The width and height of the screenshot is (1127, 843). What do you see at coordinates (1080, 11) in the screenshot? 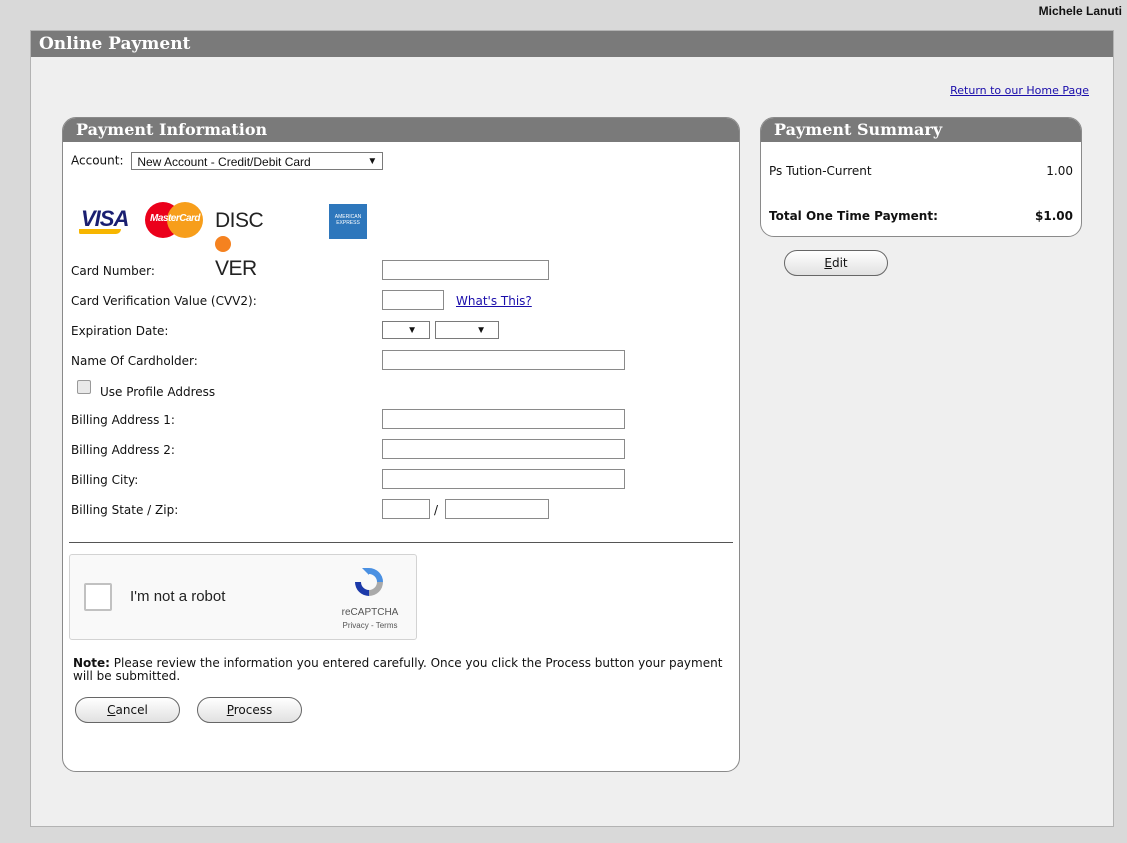
I see `user-name: Michele Lanuti` at bounding box center [1080, 11].